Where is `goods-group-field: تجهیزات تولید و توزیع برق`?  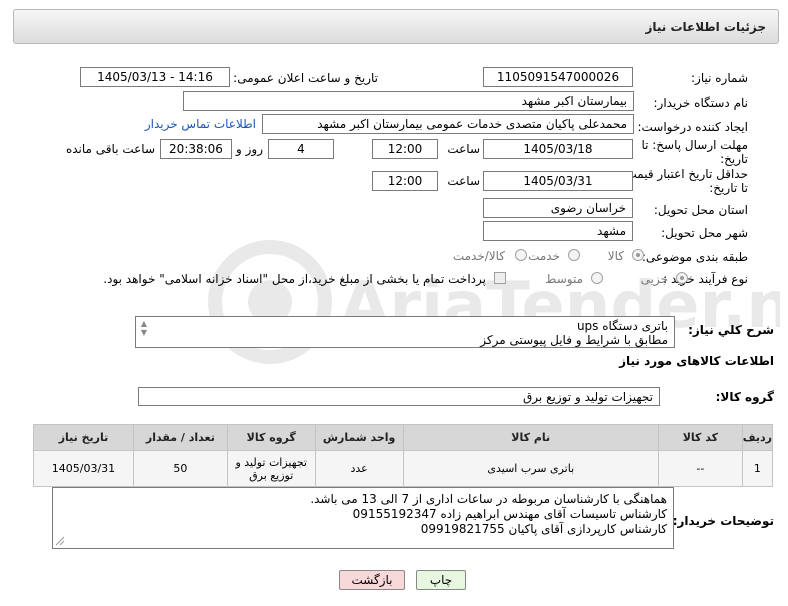
goods-group-field: تجهیزات تولید و توزیع برق is located at coordinates (399, 396).